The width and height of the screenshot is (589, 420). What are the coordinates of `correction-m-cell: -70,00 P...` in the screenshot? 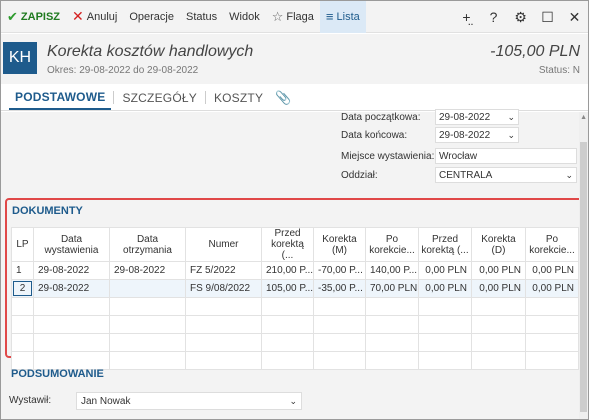 It's located at (339, 270).